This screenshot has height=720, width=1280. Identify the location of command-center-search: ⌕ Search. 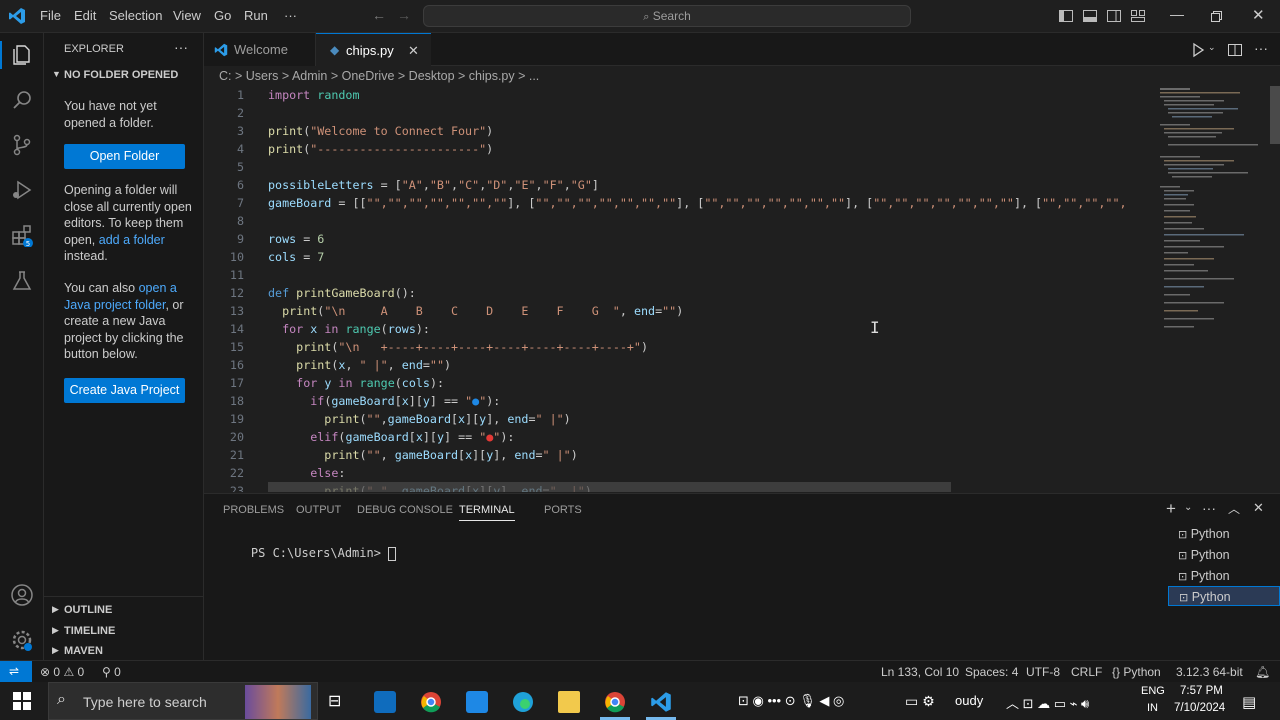
(667, 16).